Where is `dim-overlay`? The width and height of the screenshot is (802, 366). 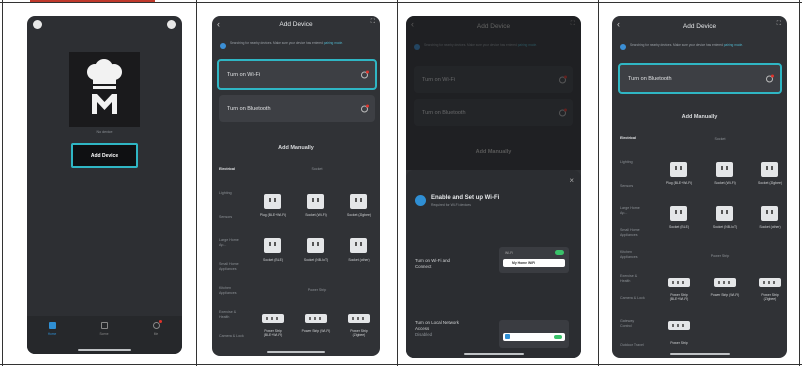
dim-overlay is located at coordinates (493, 93).